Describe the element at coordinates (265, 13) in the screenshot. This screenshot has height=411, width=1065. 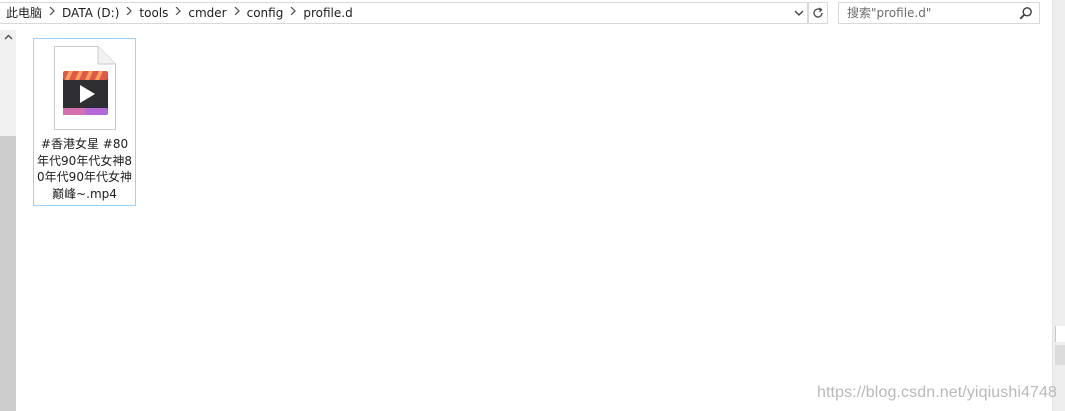
I see `breadcrumb-item-config: config` at that location.